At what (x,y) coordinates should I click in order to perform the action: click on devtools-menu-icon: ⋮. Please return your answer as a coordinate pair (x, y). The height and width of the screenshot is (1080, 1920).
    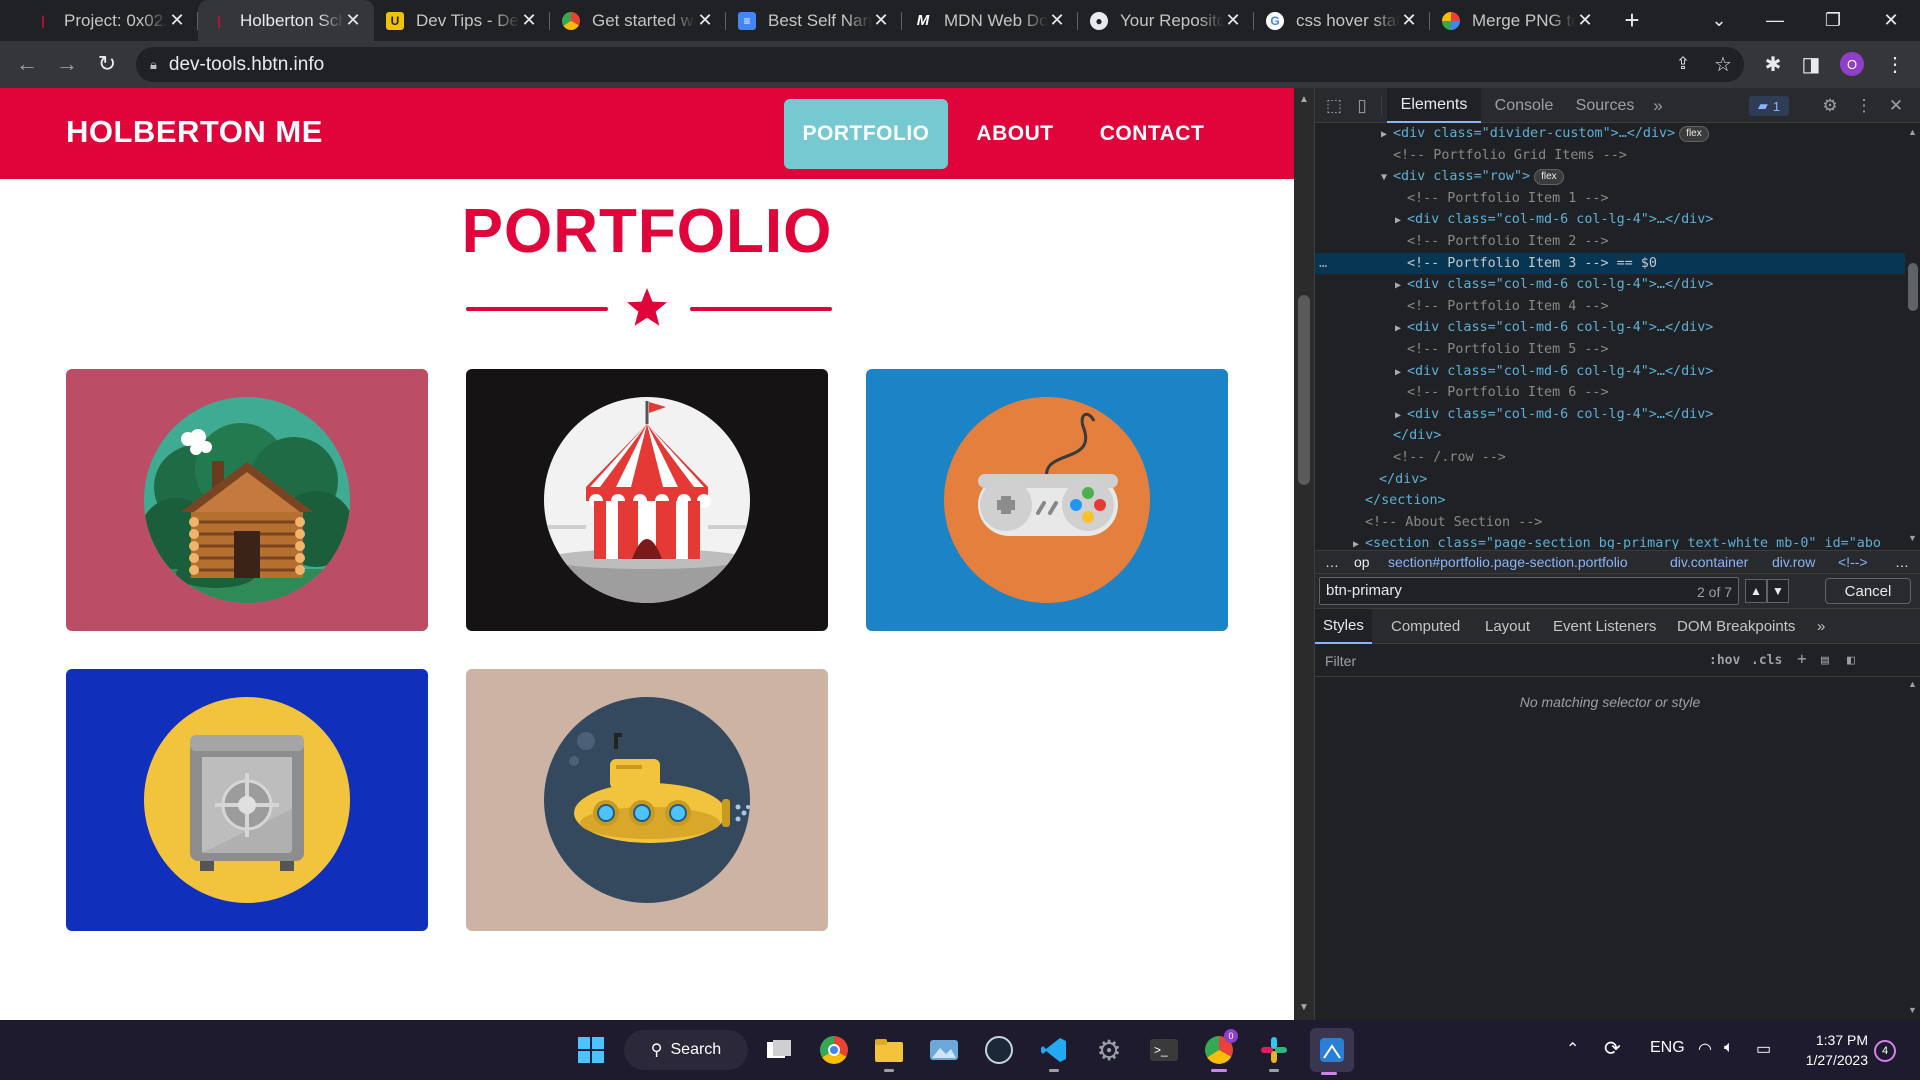
    Looking at the image, I should click on (1864, 106).